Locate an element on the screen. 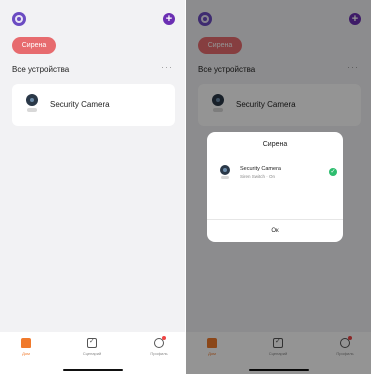 This screenshot has height=374, width=371. tab-home: Дом is located at coordinates (26, 347).